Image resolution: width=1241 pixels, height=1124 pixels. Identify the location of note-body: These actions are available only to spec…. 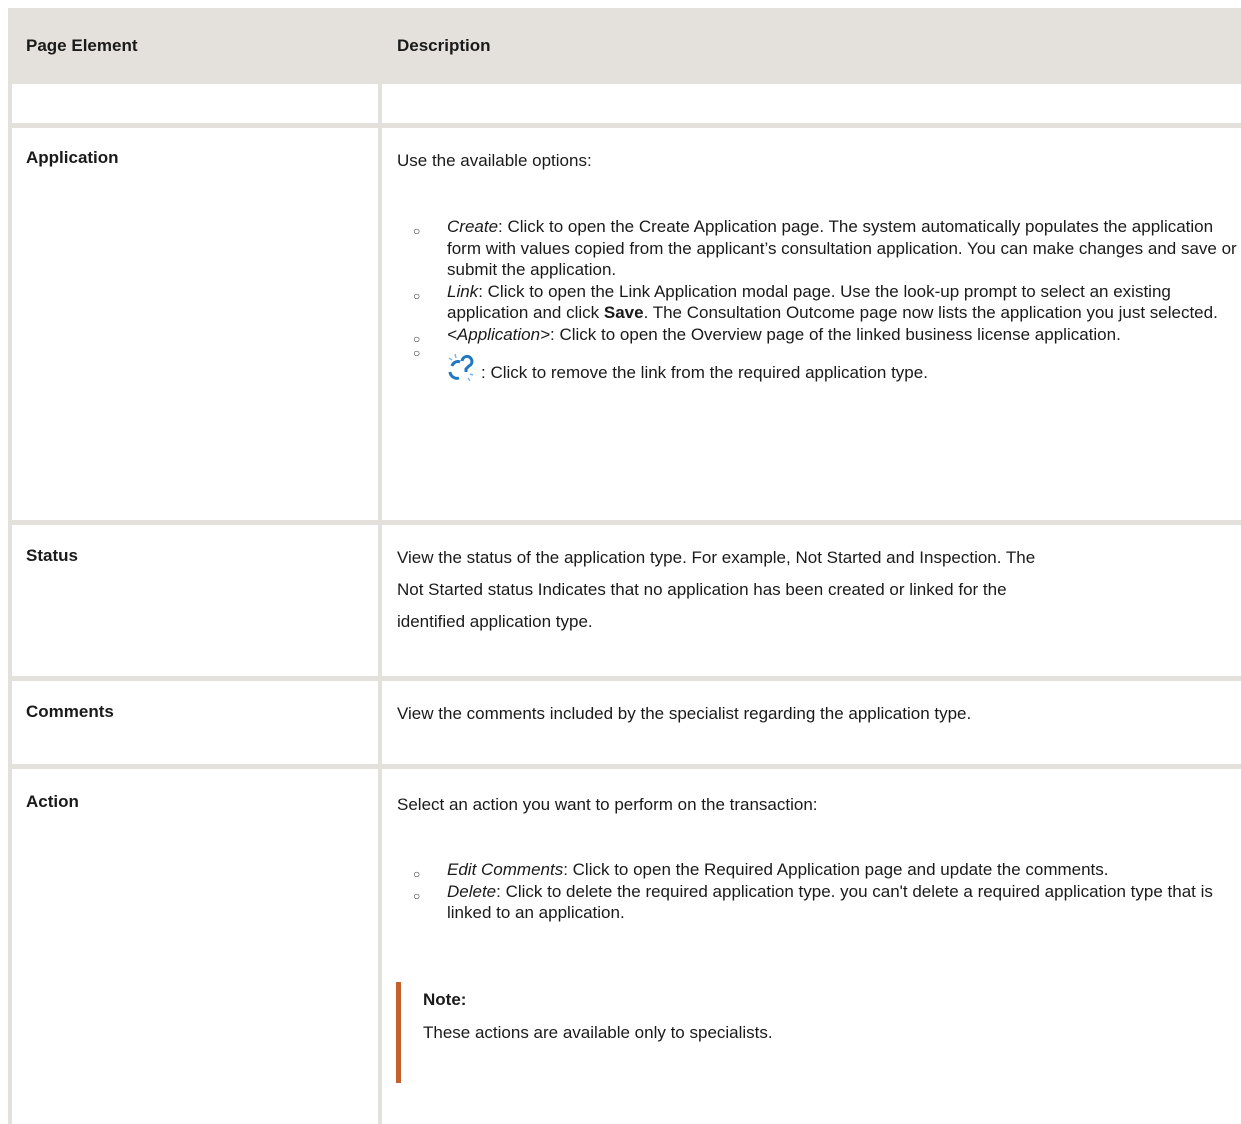
(598, 1032).